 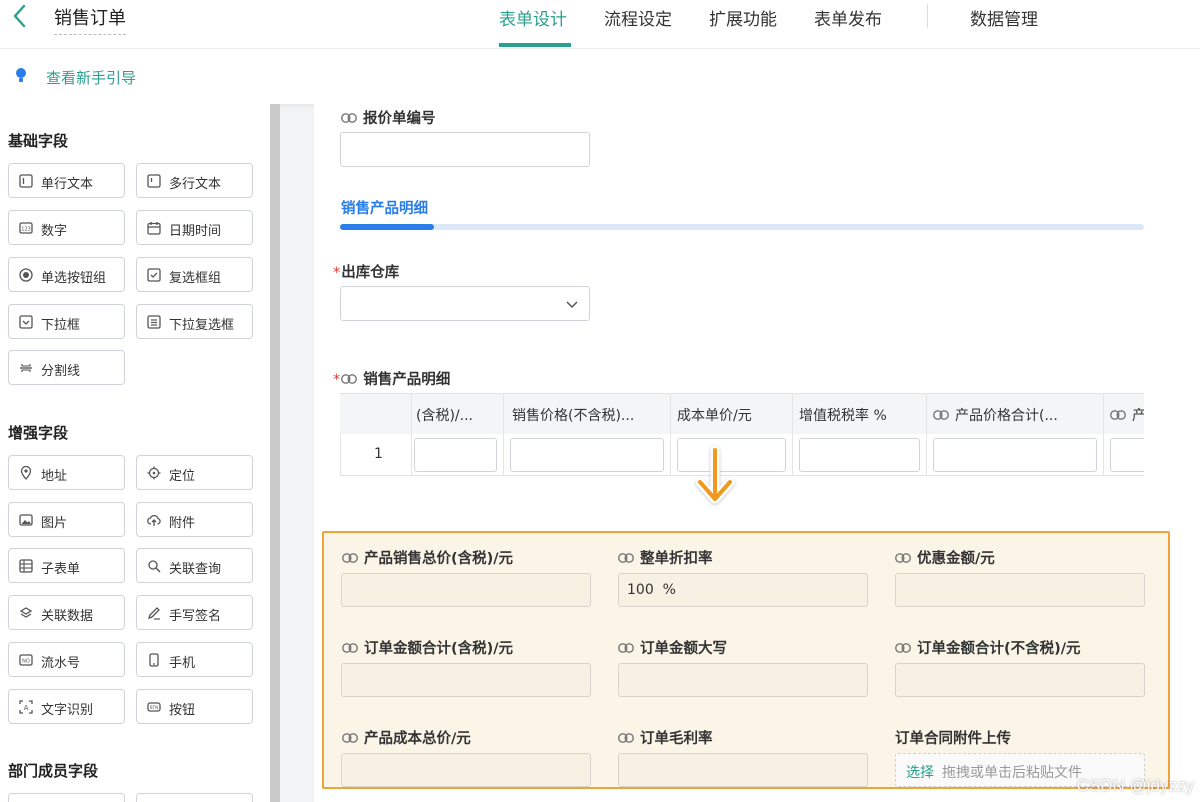 I want to click on field-single-line-text: 单行文本, so click(x=66, y=180).